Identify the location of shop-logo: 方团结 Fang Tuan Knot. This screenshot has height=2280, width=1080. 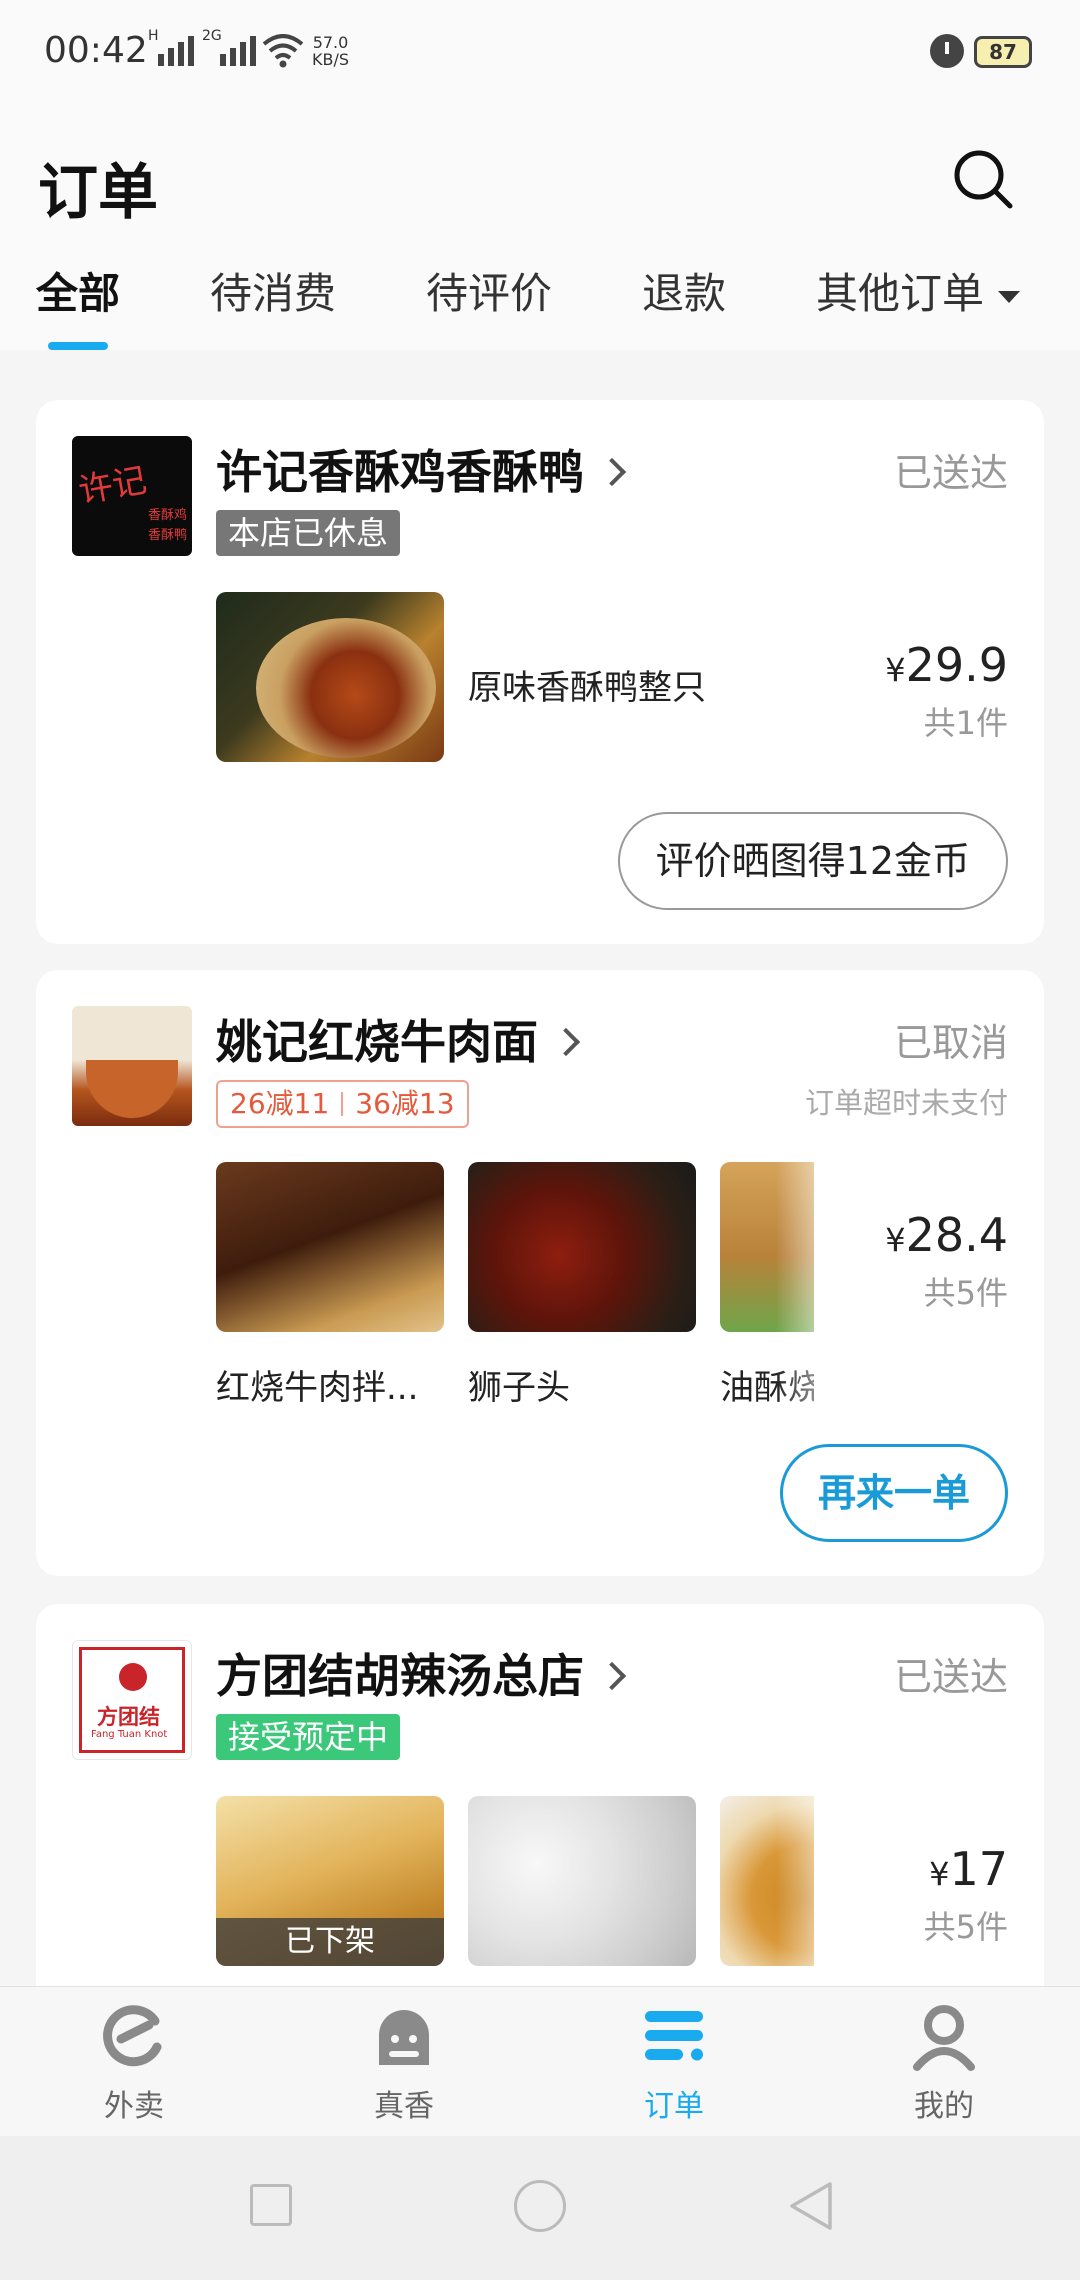
(132, 1700).